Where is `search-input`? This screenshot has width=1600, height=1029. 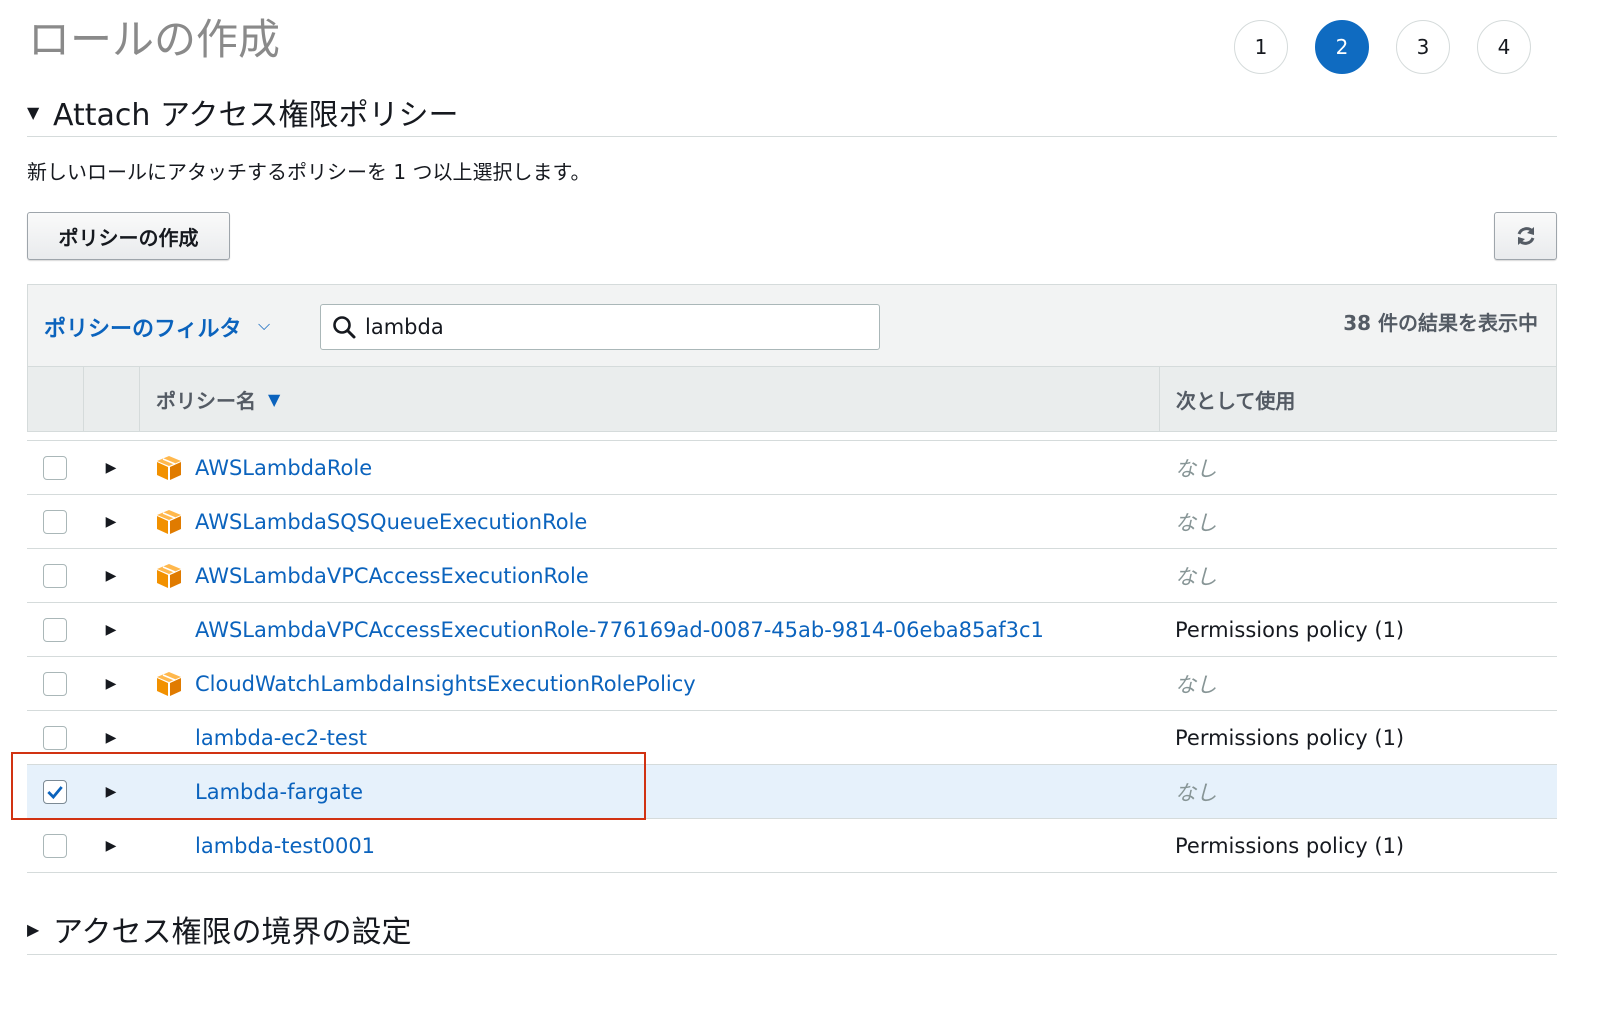
search-input is located at coordinates (605, 327).